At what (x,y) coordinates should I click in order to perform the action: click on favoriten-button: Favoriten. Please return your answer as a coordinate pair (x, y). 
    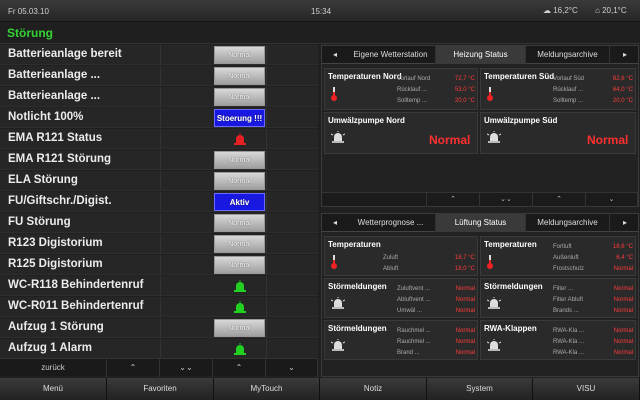
    Looking at the image, I should click on (160, 389).